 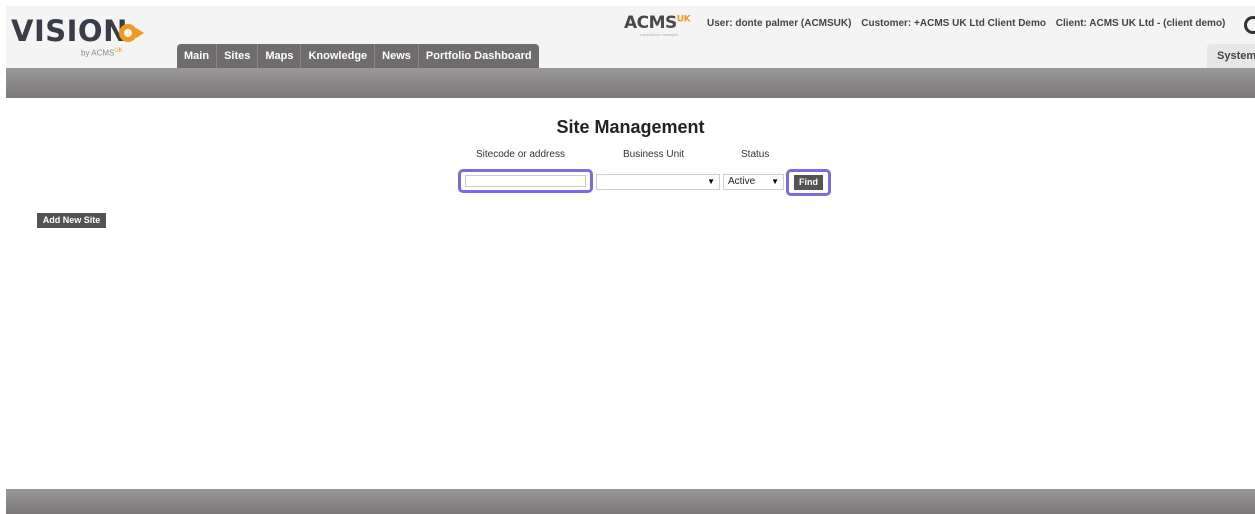 What do you see at coordinates (630, 83) in the screenshot?
I see `sub-nav-bar` at bounding box center [630, 83].